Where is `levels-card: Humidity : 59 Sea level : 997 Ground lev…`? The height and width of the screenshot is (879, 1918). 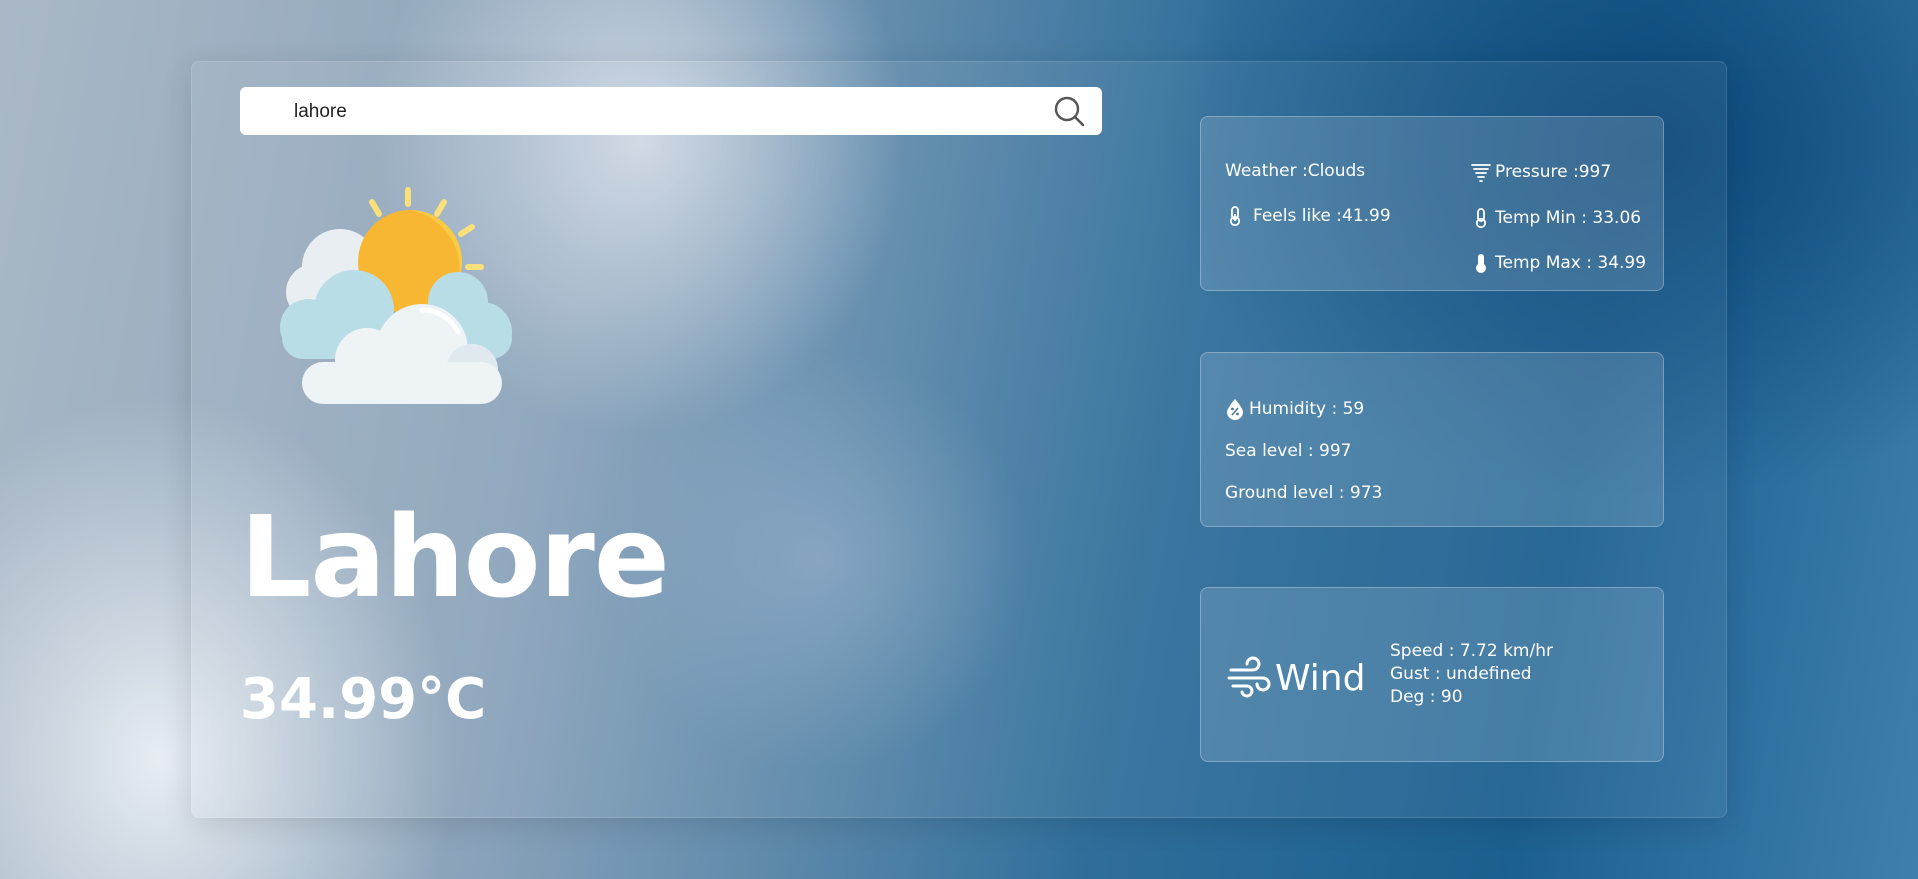
levels-card: Humidity : 59 Sea level : 997 Ground lev… is located at coordinates (1432, 439).